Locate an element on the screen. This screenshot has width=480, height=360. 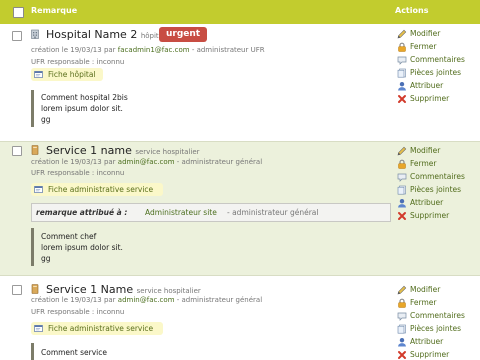
urgent-badge: urgent is located at coordinates (183, 34).